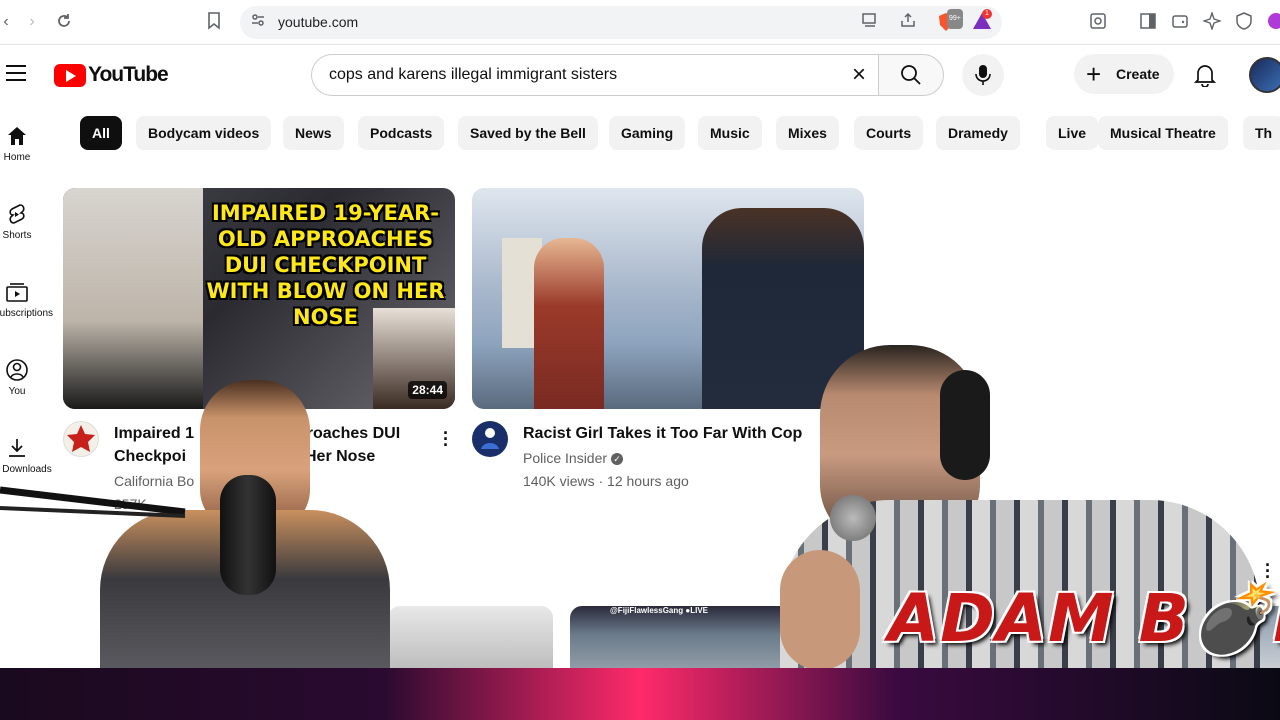 This screenshot has width=1280, height=720. I want to click on police-badge-icon, so click(490, 439).